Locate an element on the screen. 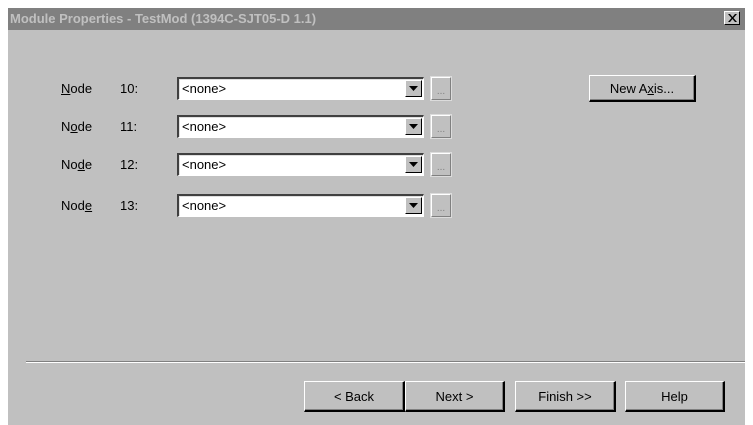 This screenshot has height=425, width=753. node-10-dropdown-button is located at coordinates (413, 88).